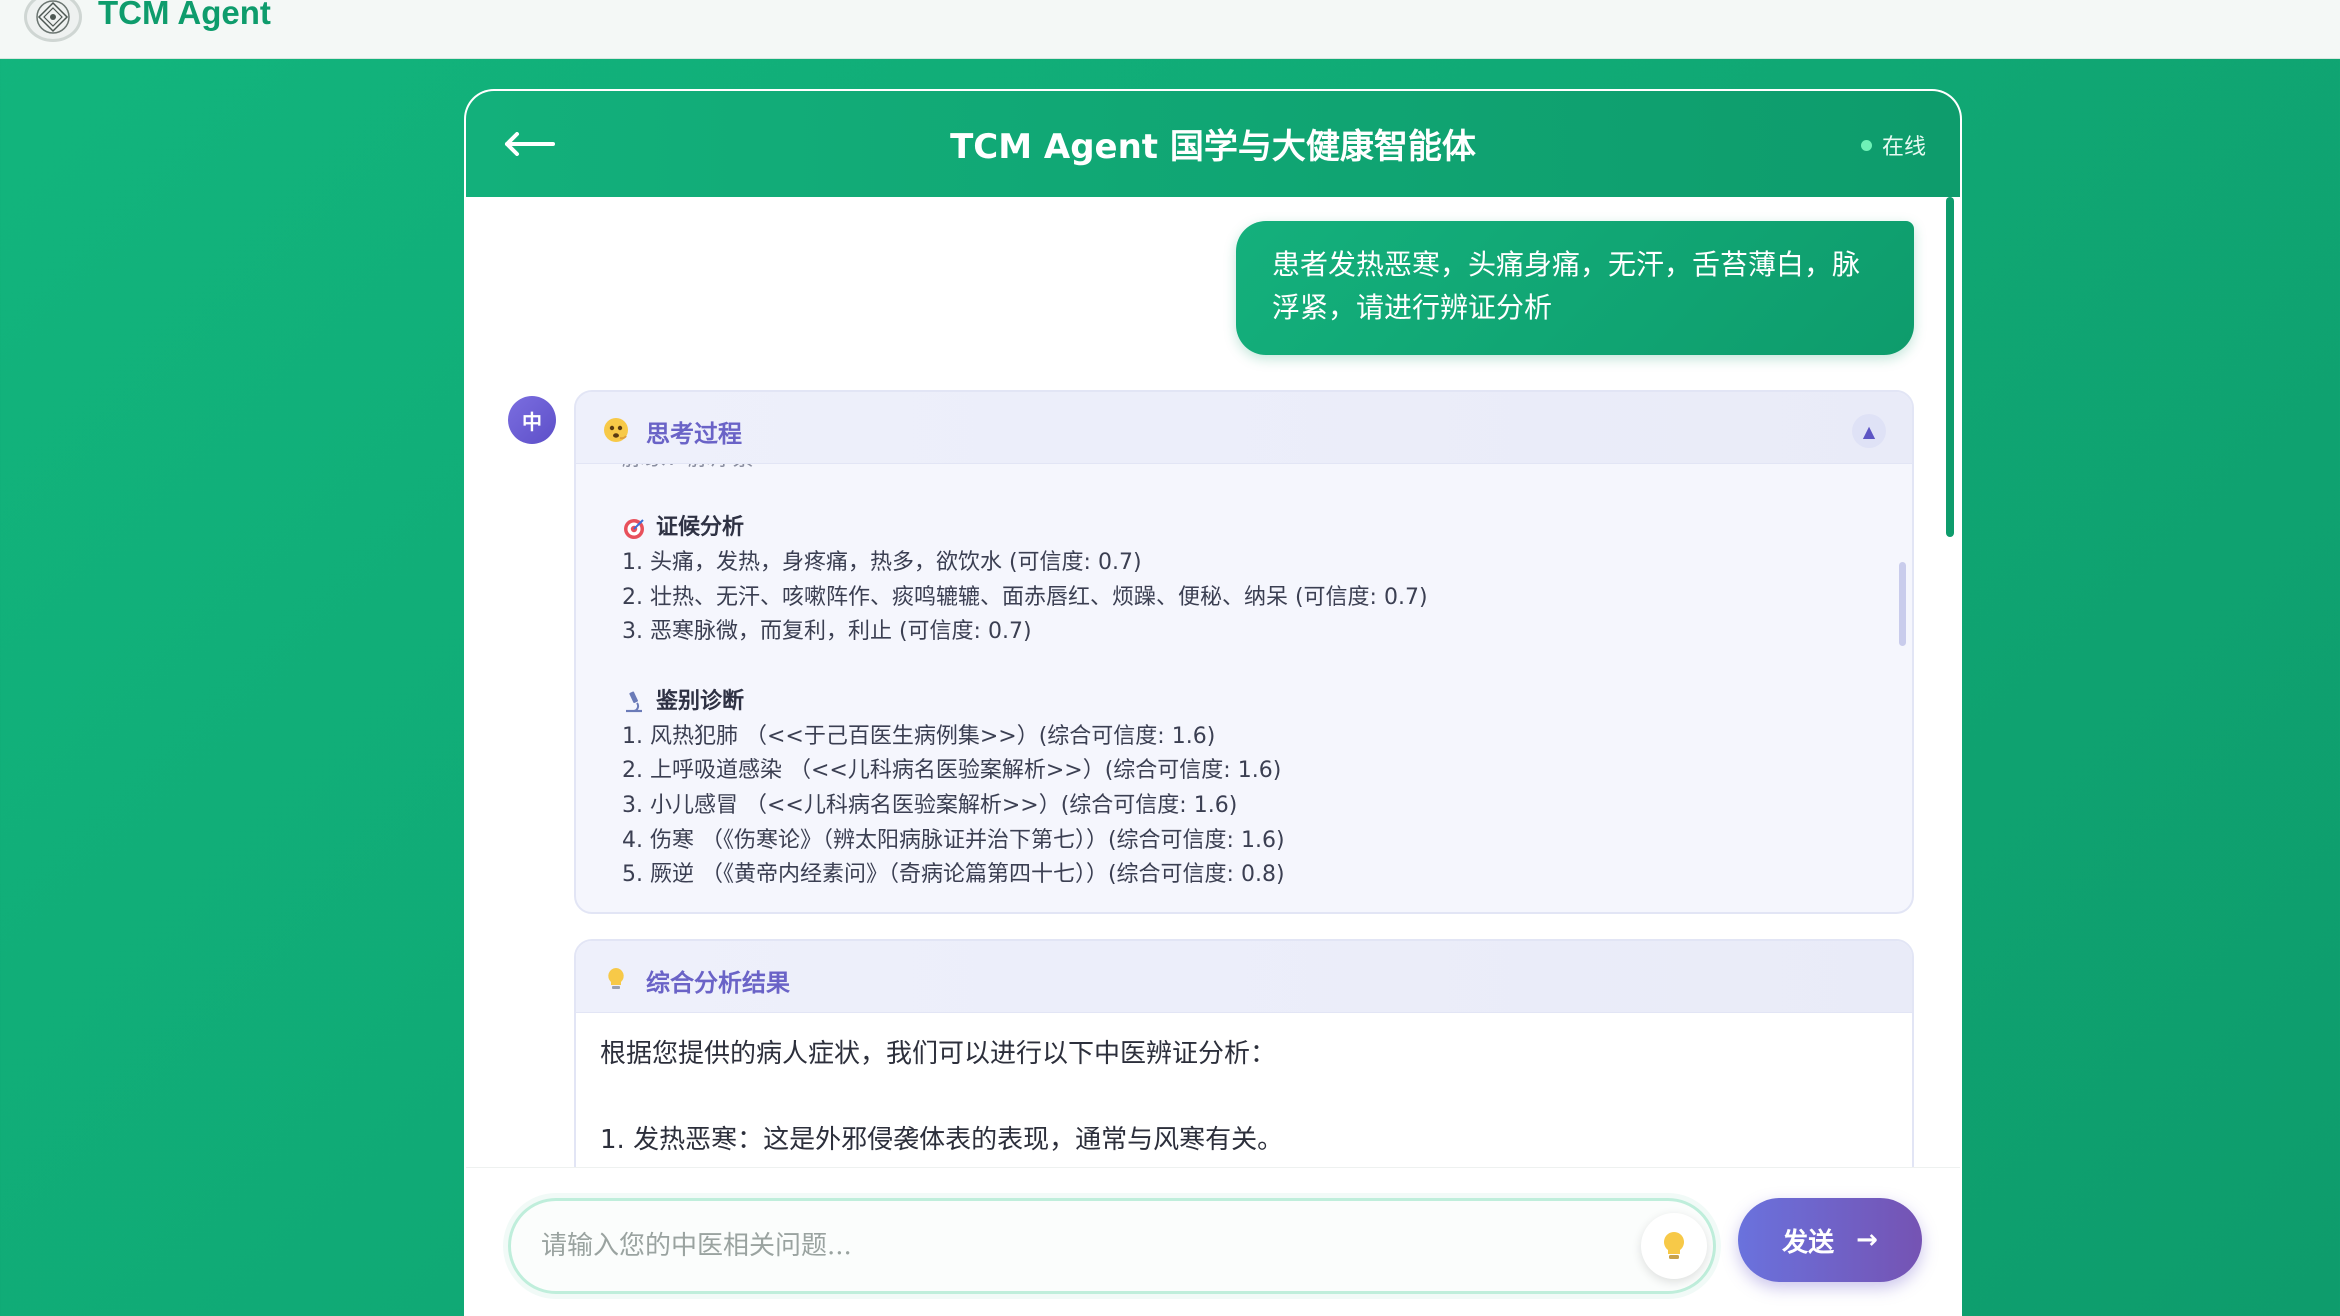 The width and height of the screenshot is (2340, 1316). What do you see at coordinates (1244, 428) in the screenshot?
I see `thinking-panel-header: 思考过程 ▲` at bounding box center [1244, 428].